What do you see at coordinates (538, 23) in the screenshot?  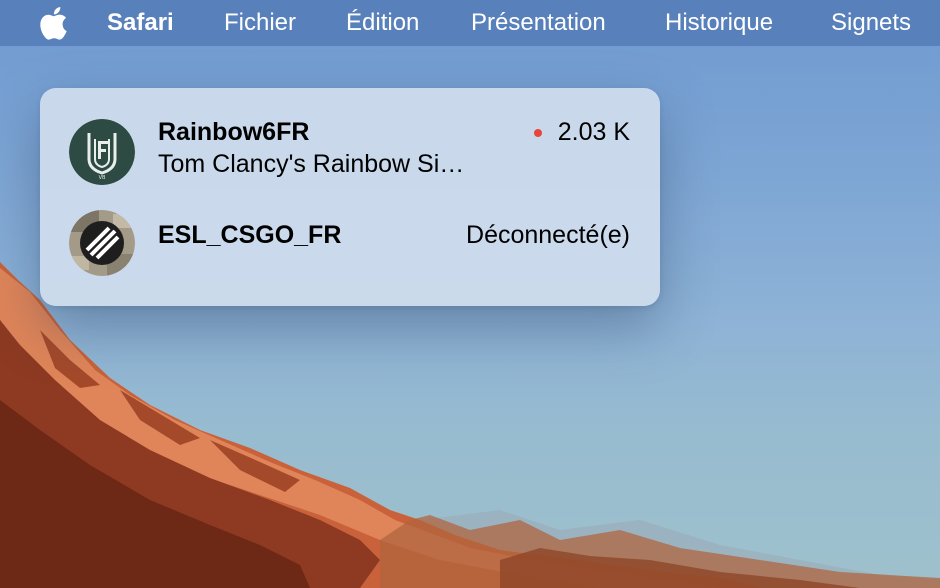 I see `menu-presentation: Présentation` at bounding box center [538, 23].